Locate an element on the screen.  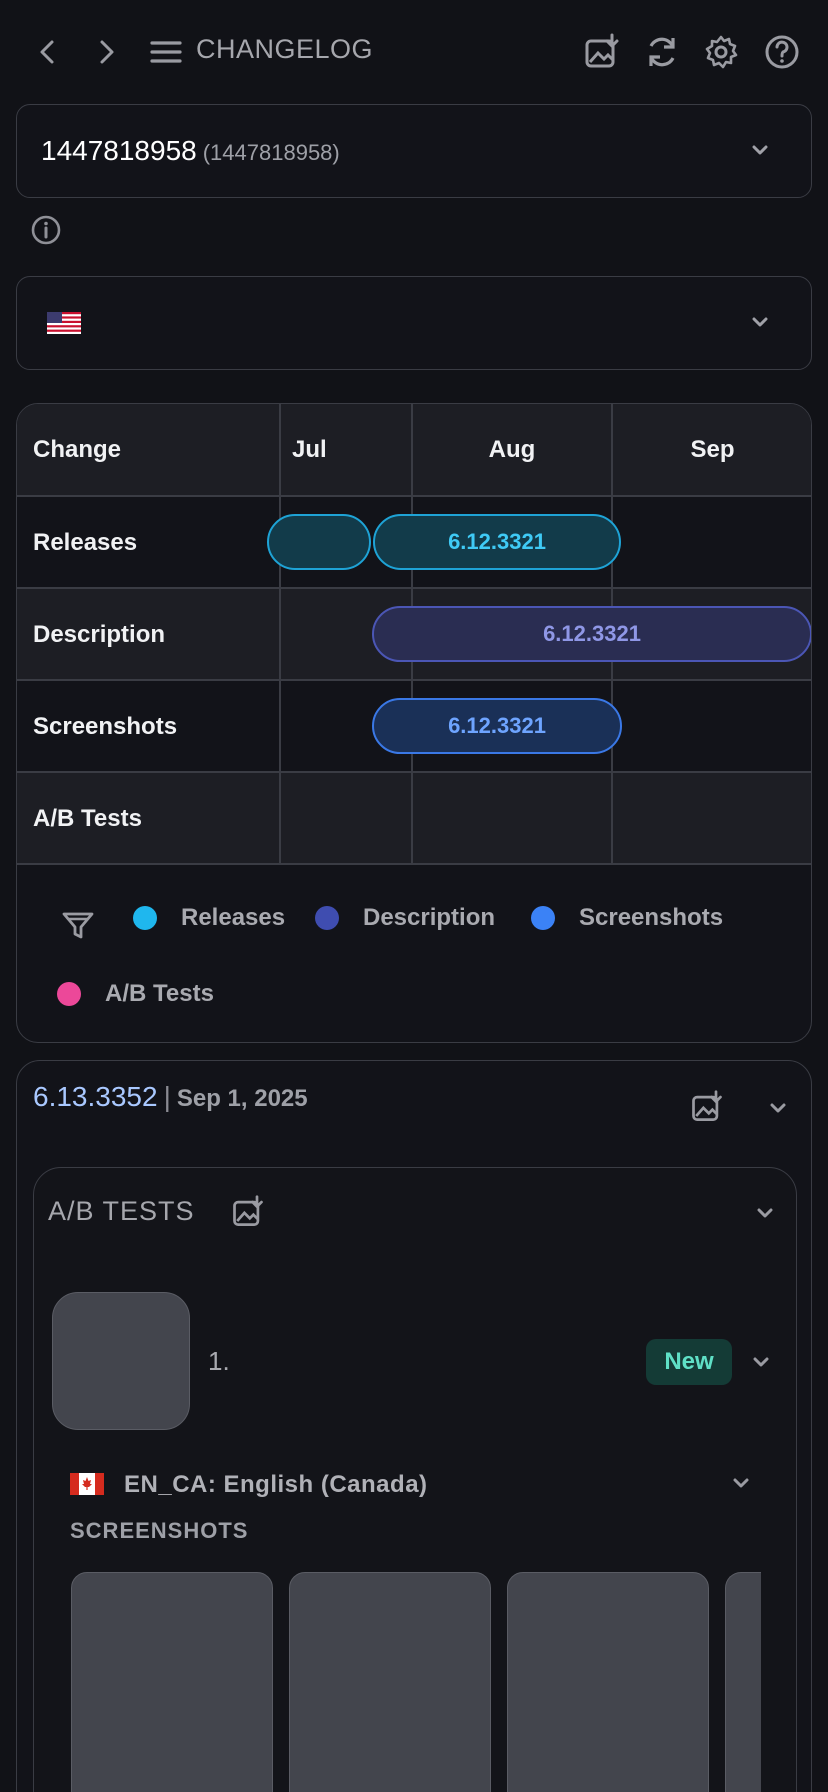
legend-label: Description is located at coordinates (429, 917).